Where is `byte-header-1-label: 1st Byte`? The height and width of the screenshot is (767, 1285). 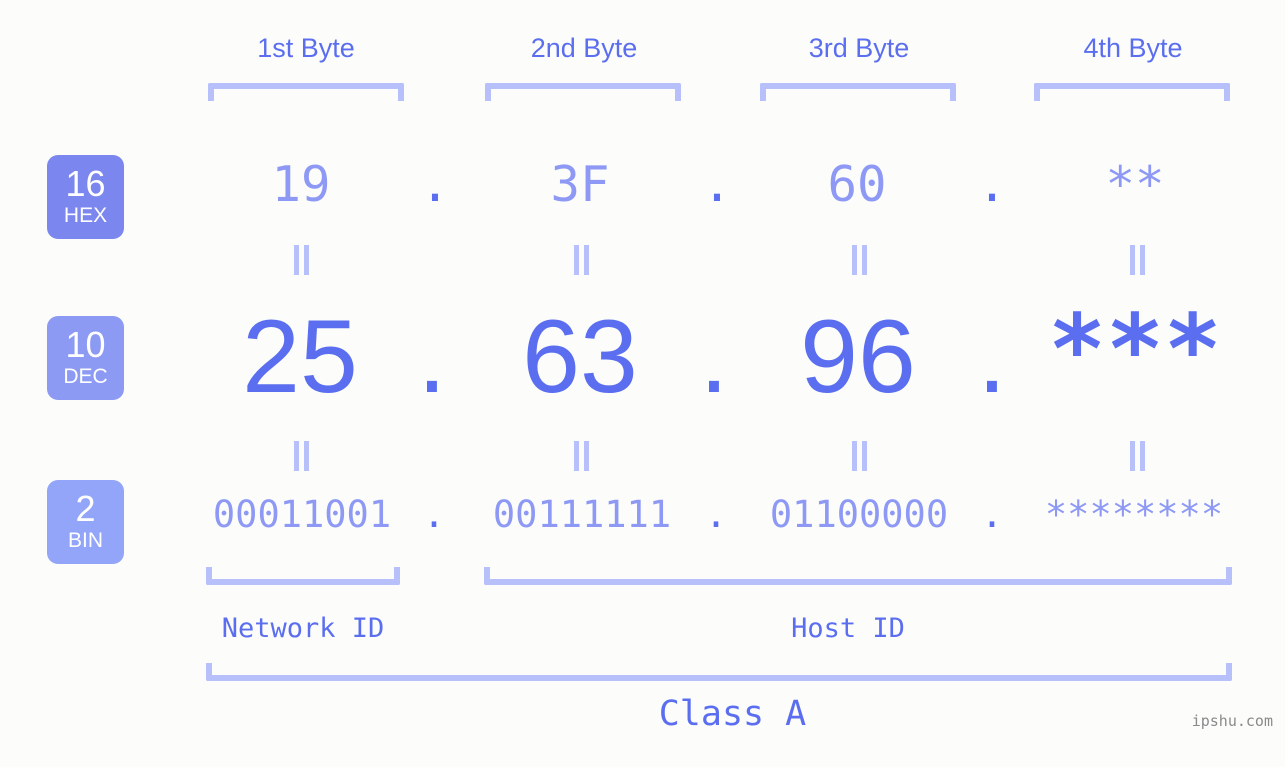 byte-header-1-label: 1st Byte is located at coordinates (306, 48).